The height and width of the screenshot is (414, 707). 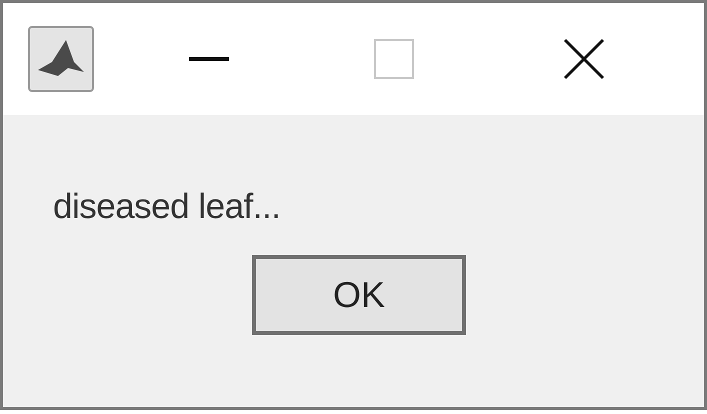 I want to click on app-icon, so click(x=61, y=59).